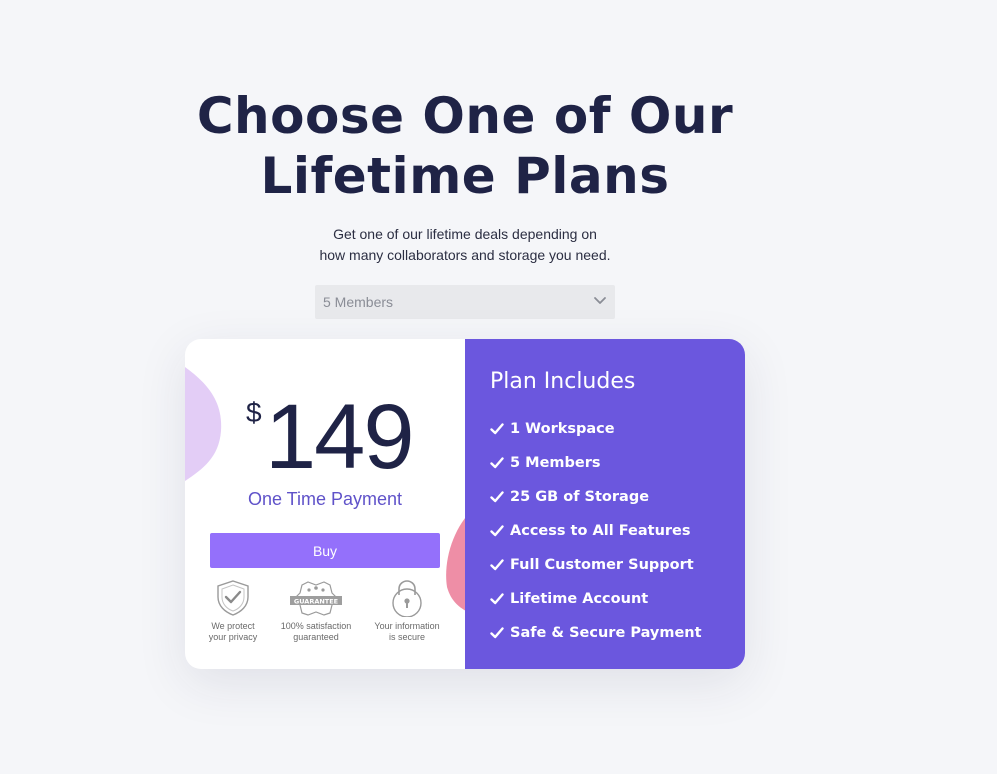 The width and height of the screenshot is (997, 774). What do you see at coordinates (325, 550) in the screenshot?
I see `buy-button: Buy` at bounding box center [325, 550].